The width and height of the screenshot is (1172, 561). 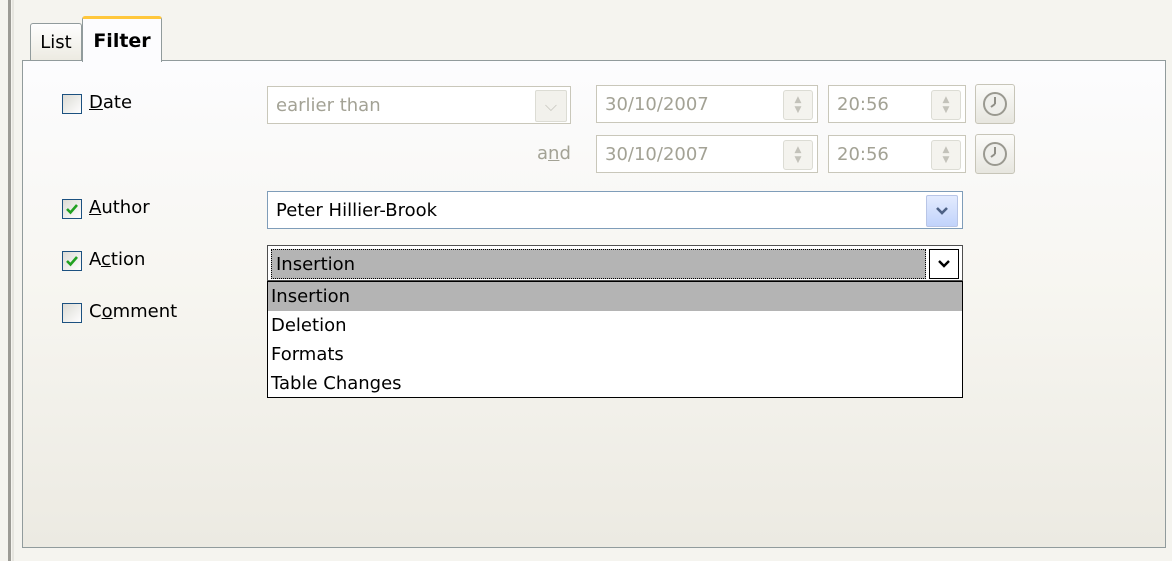 I want to click on action-checkbox, so click(x=72, y=261).